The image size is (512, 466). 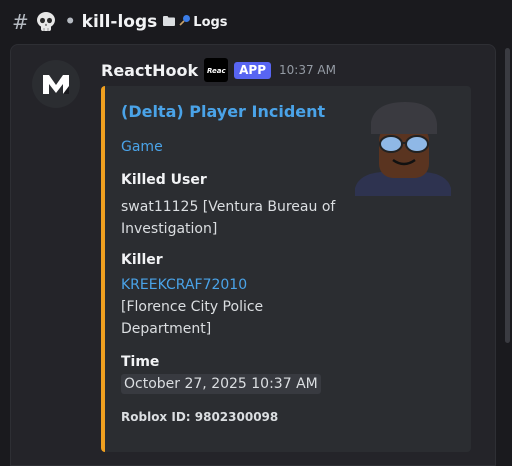 What do you see at coordinates (164, 180) in the screenshot?
I see `field-killed-user-label: Killed User` at bounding box center [164, 180].